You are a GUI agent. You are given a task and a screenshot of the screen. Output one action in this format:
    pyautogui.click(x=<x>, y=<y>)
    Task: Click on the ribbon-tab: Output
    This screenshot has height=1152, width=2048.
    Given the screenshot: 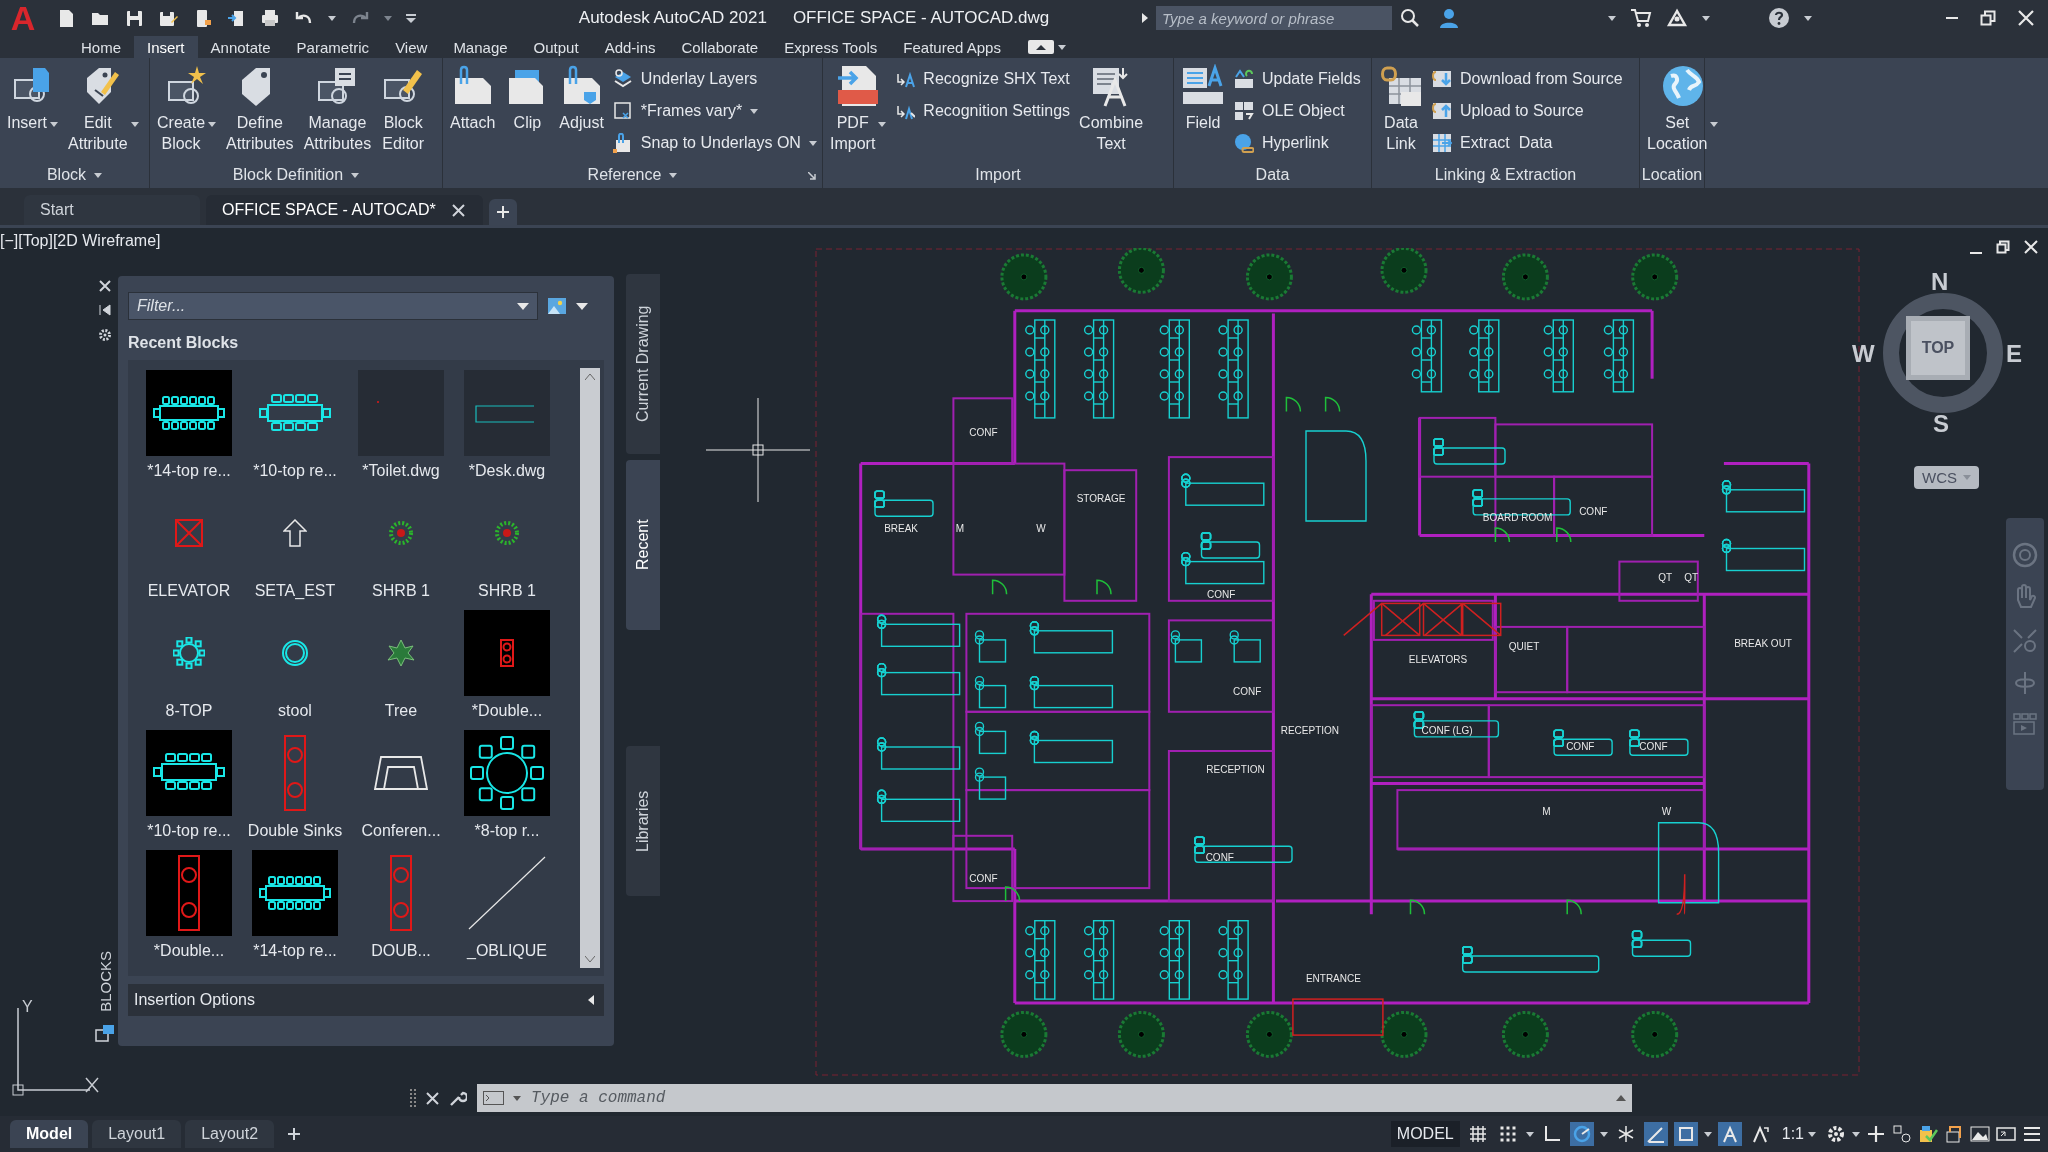 What is the action you would take?
    pyautogui.click(x=556, y=47)
    